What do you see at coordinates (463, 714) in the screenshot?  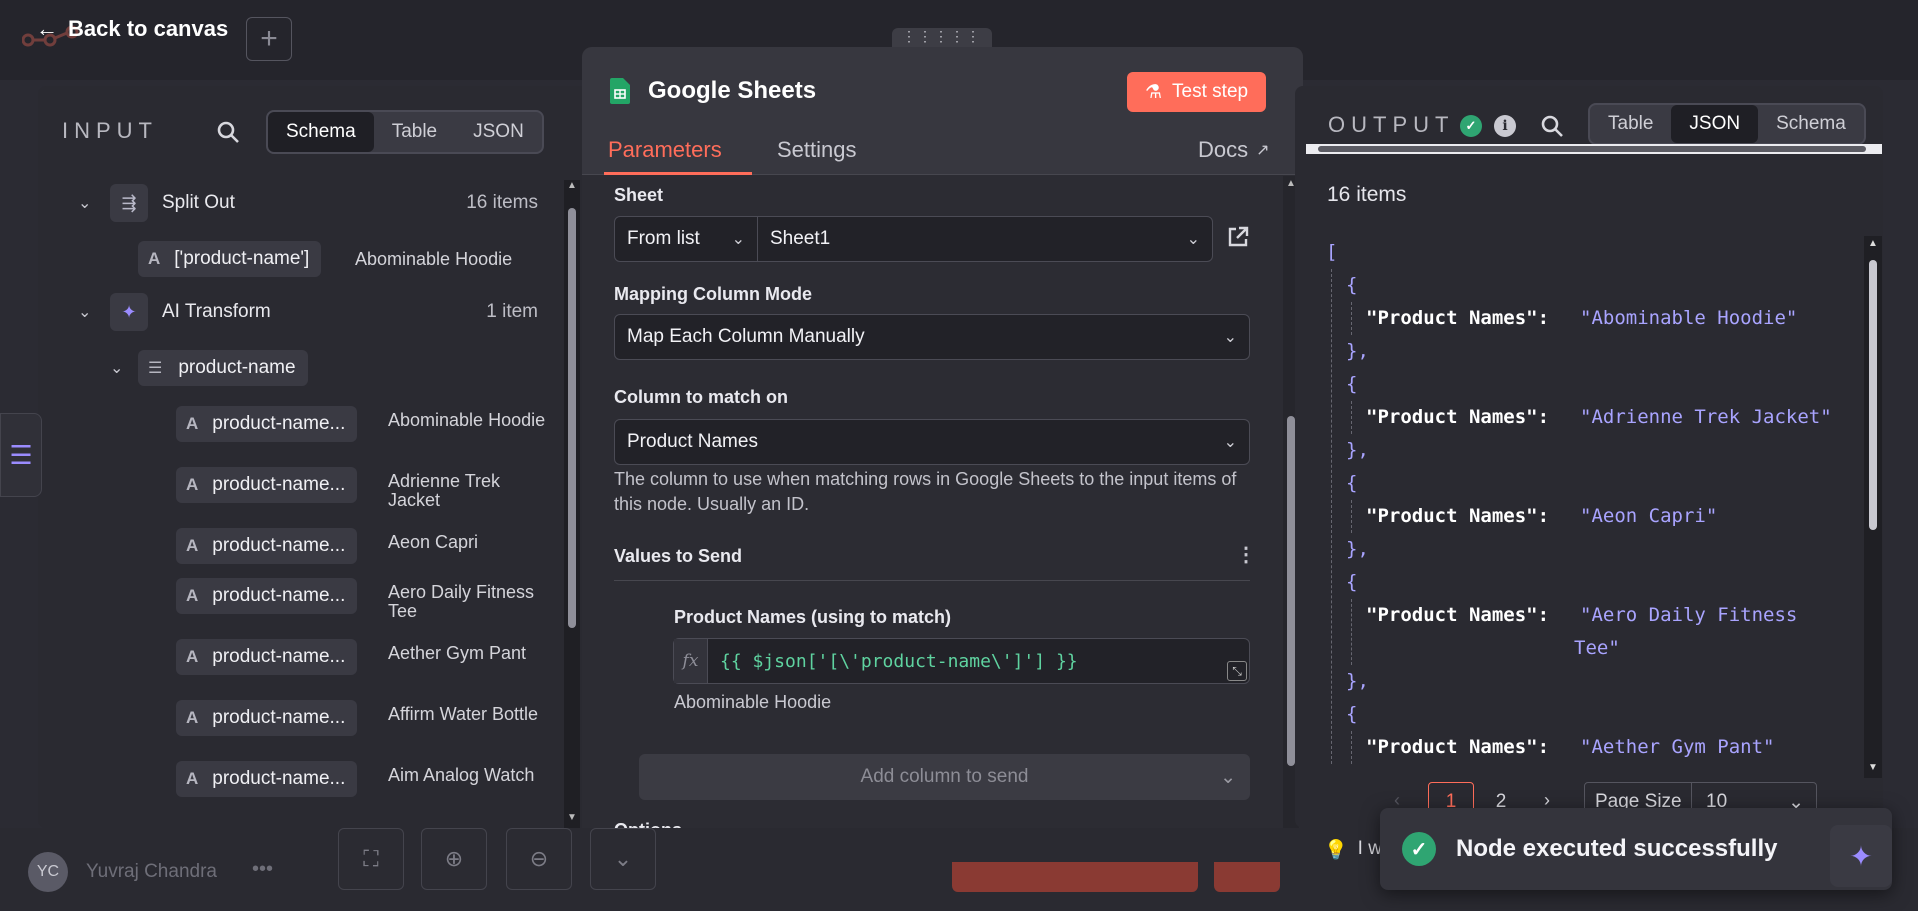 I see `schema-field-value: Affirm Water Bottle` at bounding box center [463, 714].